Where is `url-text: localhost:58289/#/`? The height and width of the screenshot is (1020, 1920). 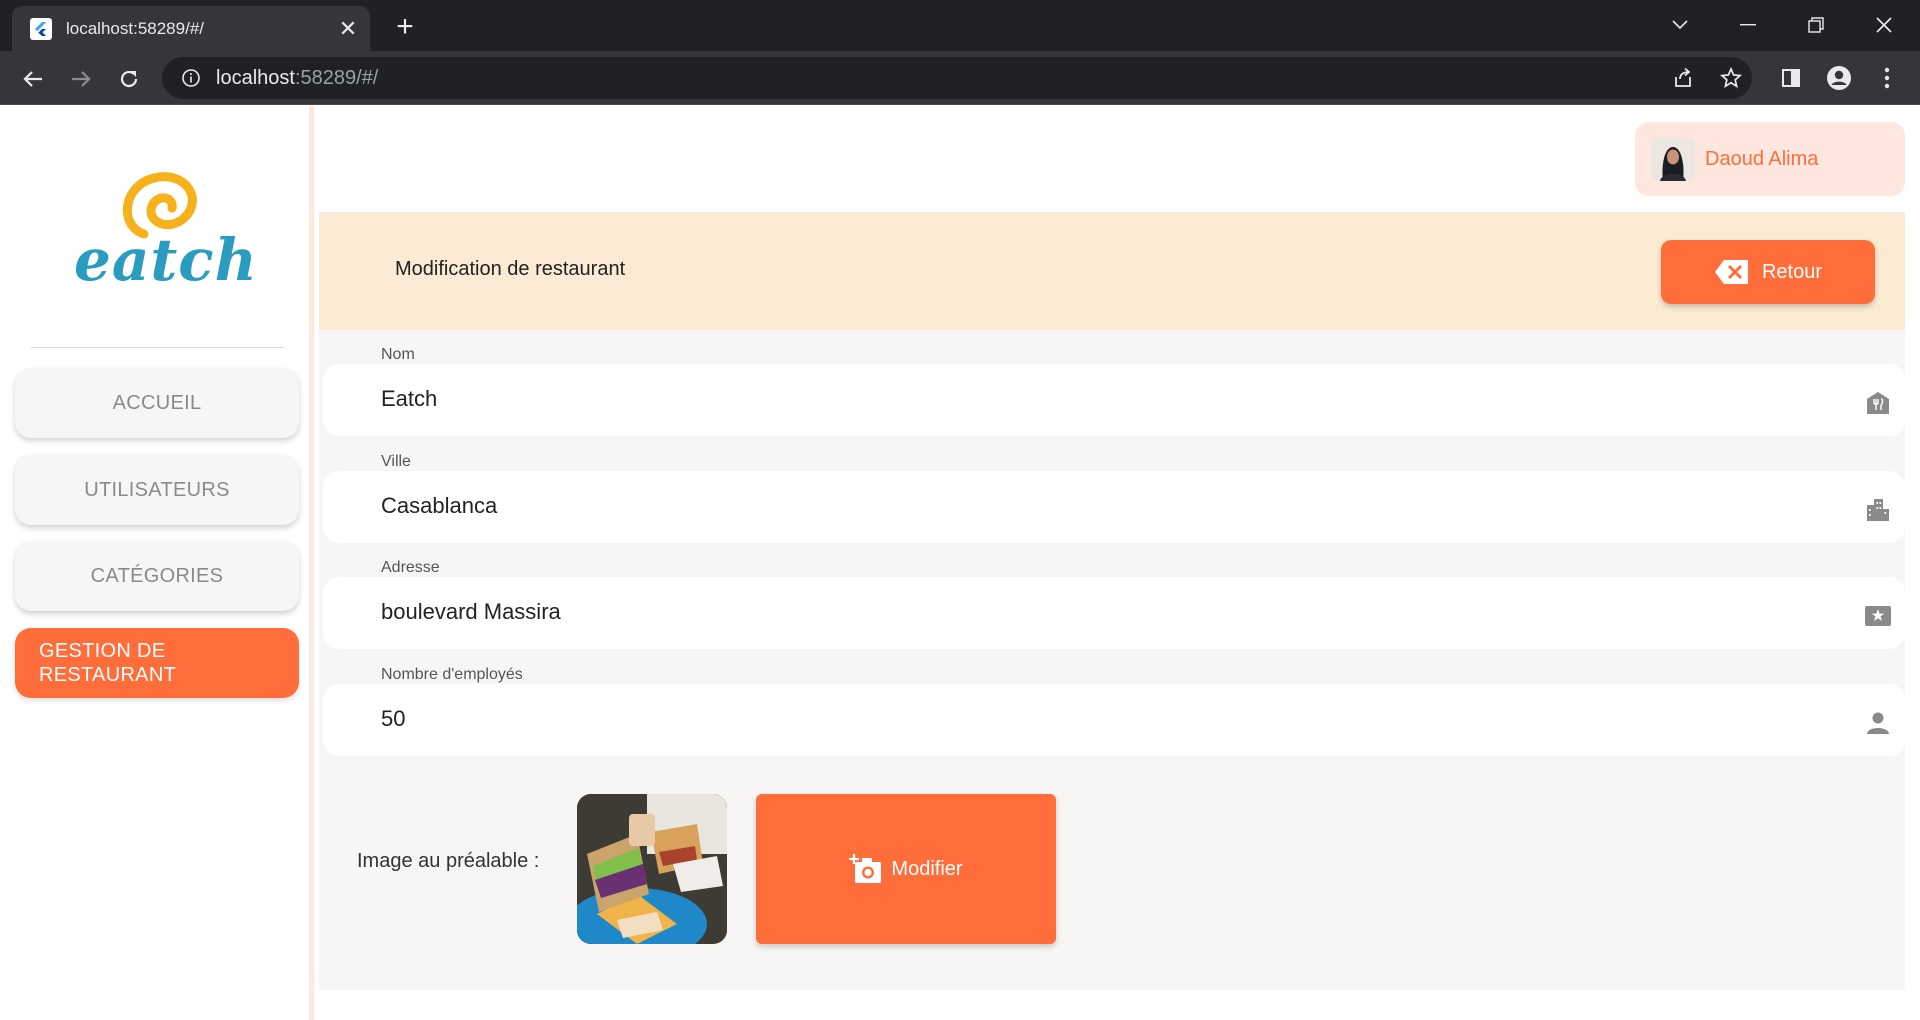 url-text: localhost:58289/#/ is located at coordinates (297, 78).